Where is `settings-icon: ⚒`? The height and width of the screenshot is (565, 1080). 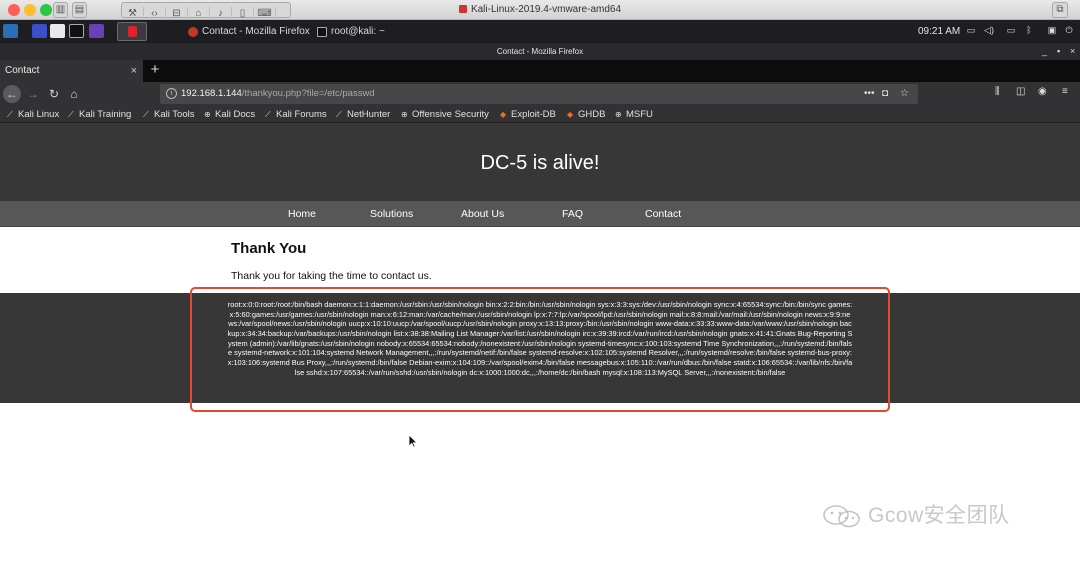
settings-icon: ⚒ is located at coordinates (133, 14).